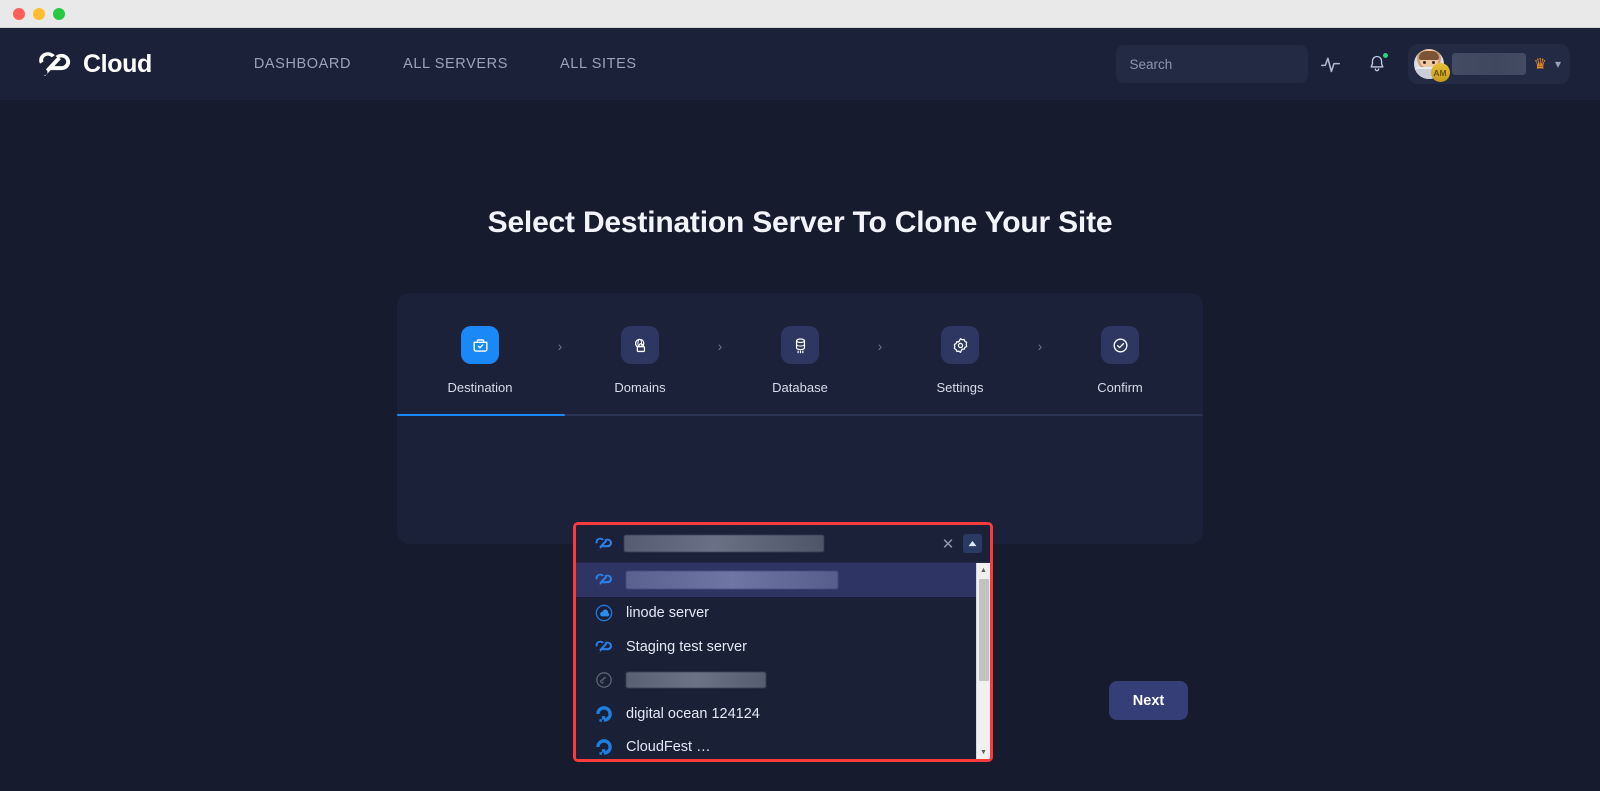  I want to click on step-domains-label: Domains, so click(640, 387).